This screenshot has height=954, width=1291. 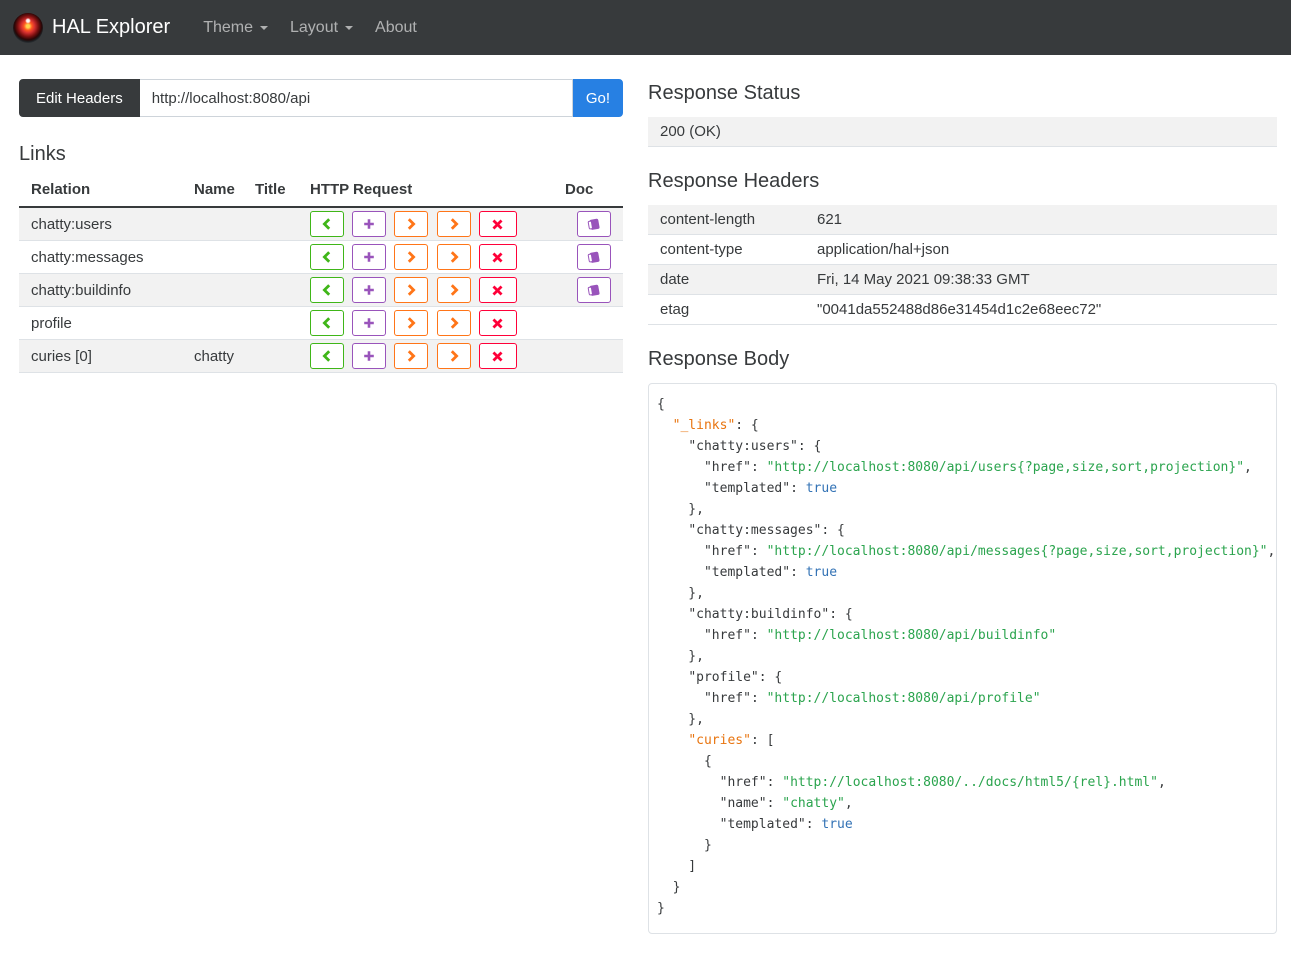 I want to click on header-value-cell: application/hal+json, so click(x=1041, y=249).